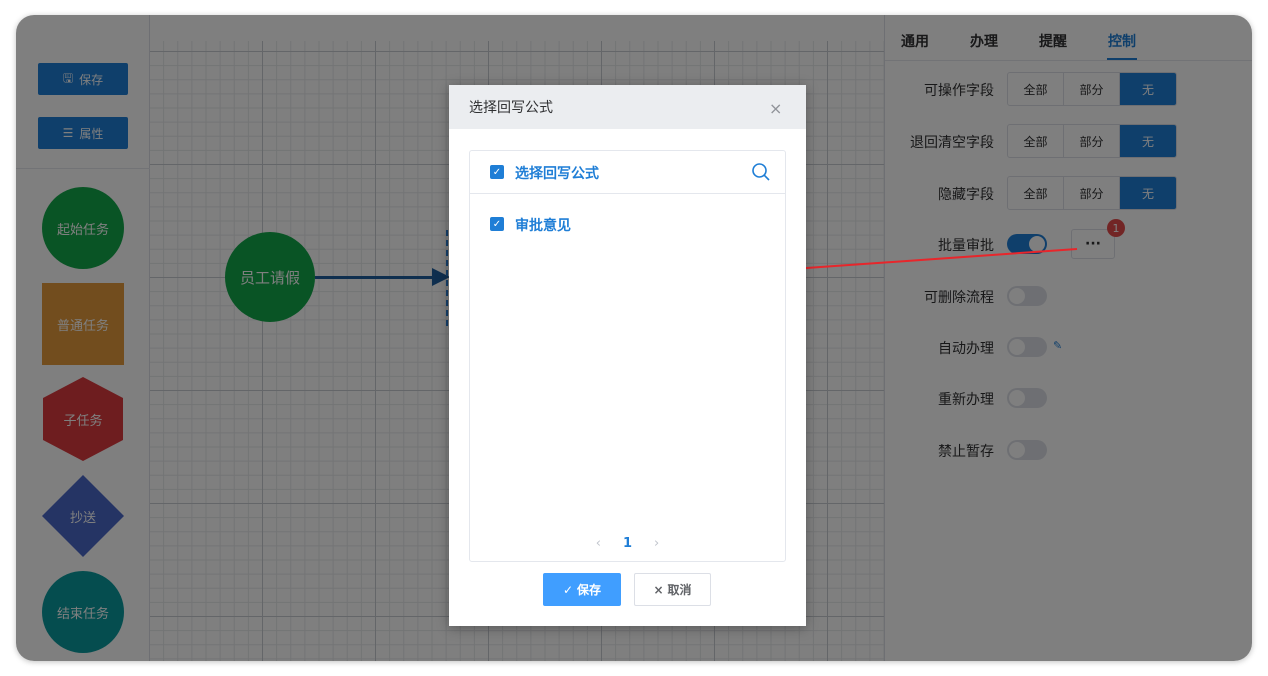  I want to click on dialog-save-button: ✓ 保存, so click(582, 589).